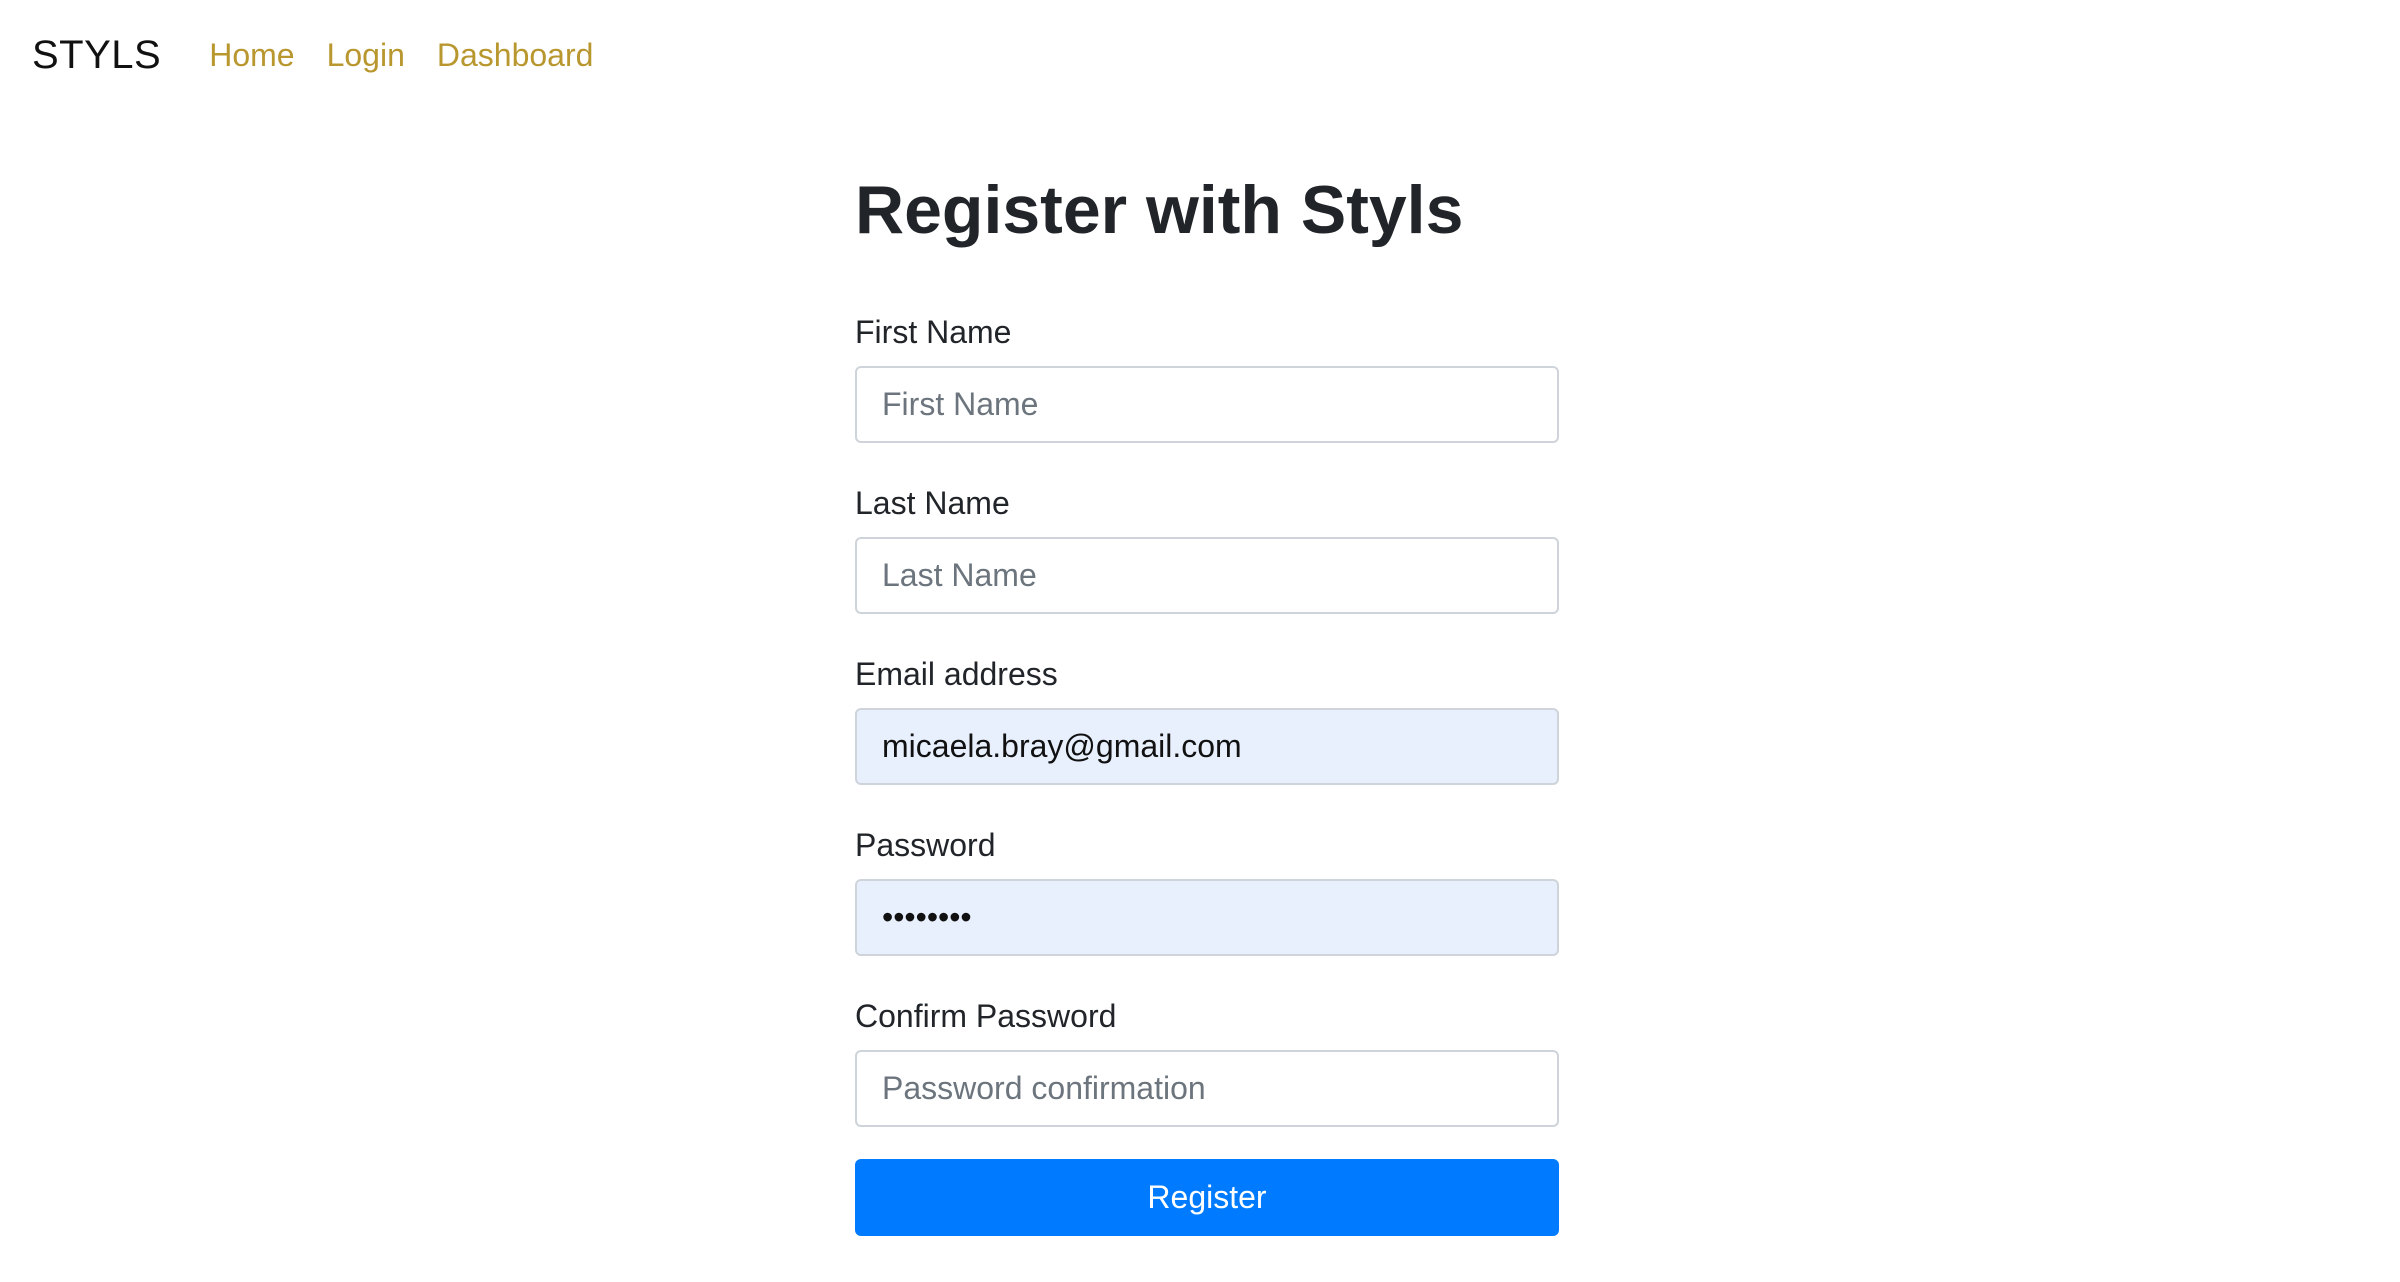 The width and height of the screenshot is (2400, 1282). Describe the element at coordinates (1207, 917) in the screenshot. I see `password-input` at that location.